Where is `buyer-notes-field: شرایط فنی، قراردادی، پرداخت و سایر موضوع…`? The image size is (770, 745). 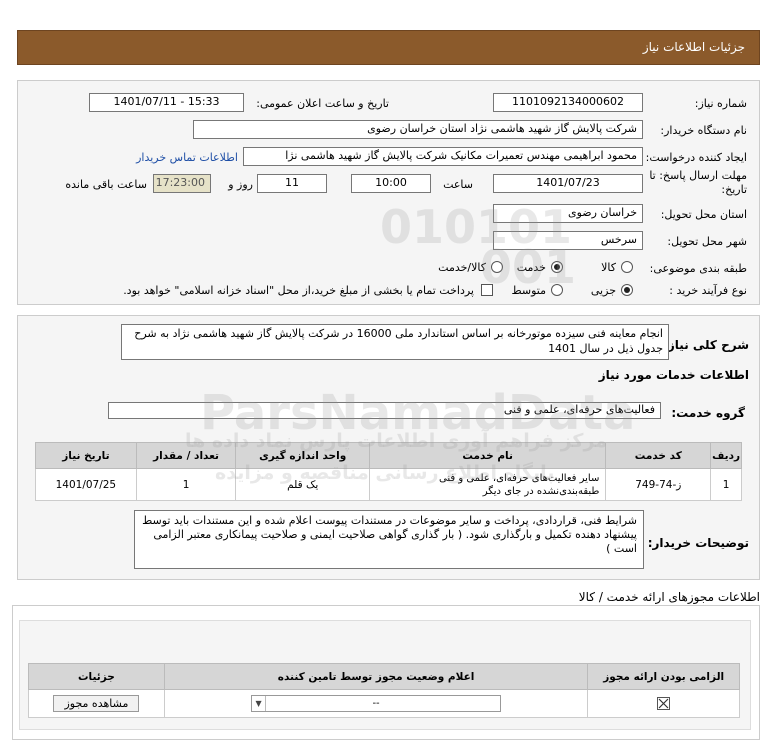
buyer-notes-field: شرایط فنی، قراردادی، پرداخت و سایر موضوع… is located at coordinates (389, 539).